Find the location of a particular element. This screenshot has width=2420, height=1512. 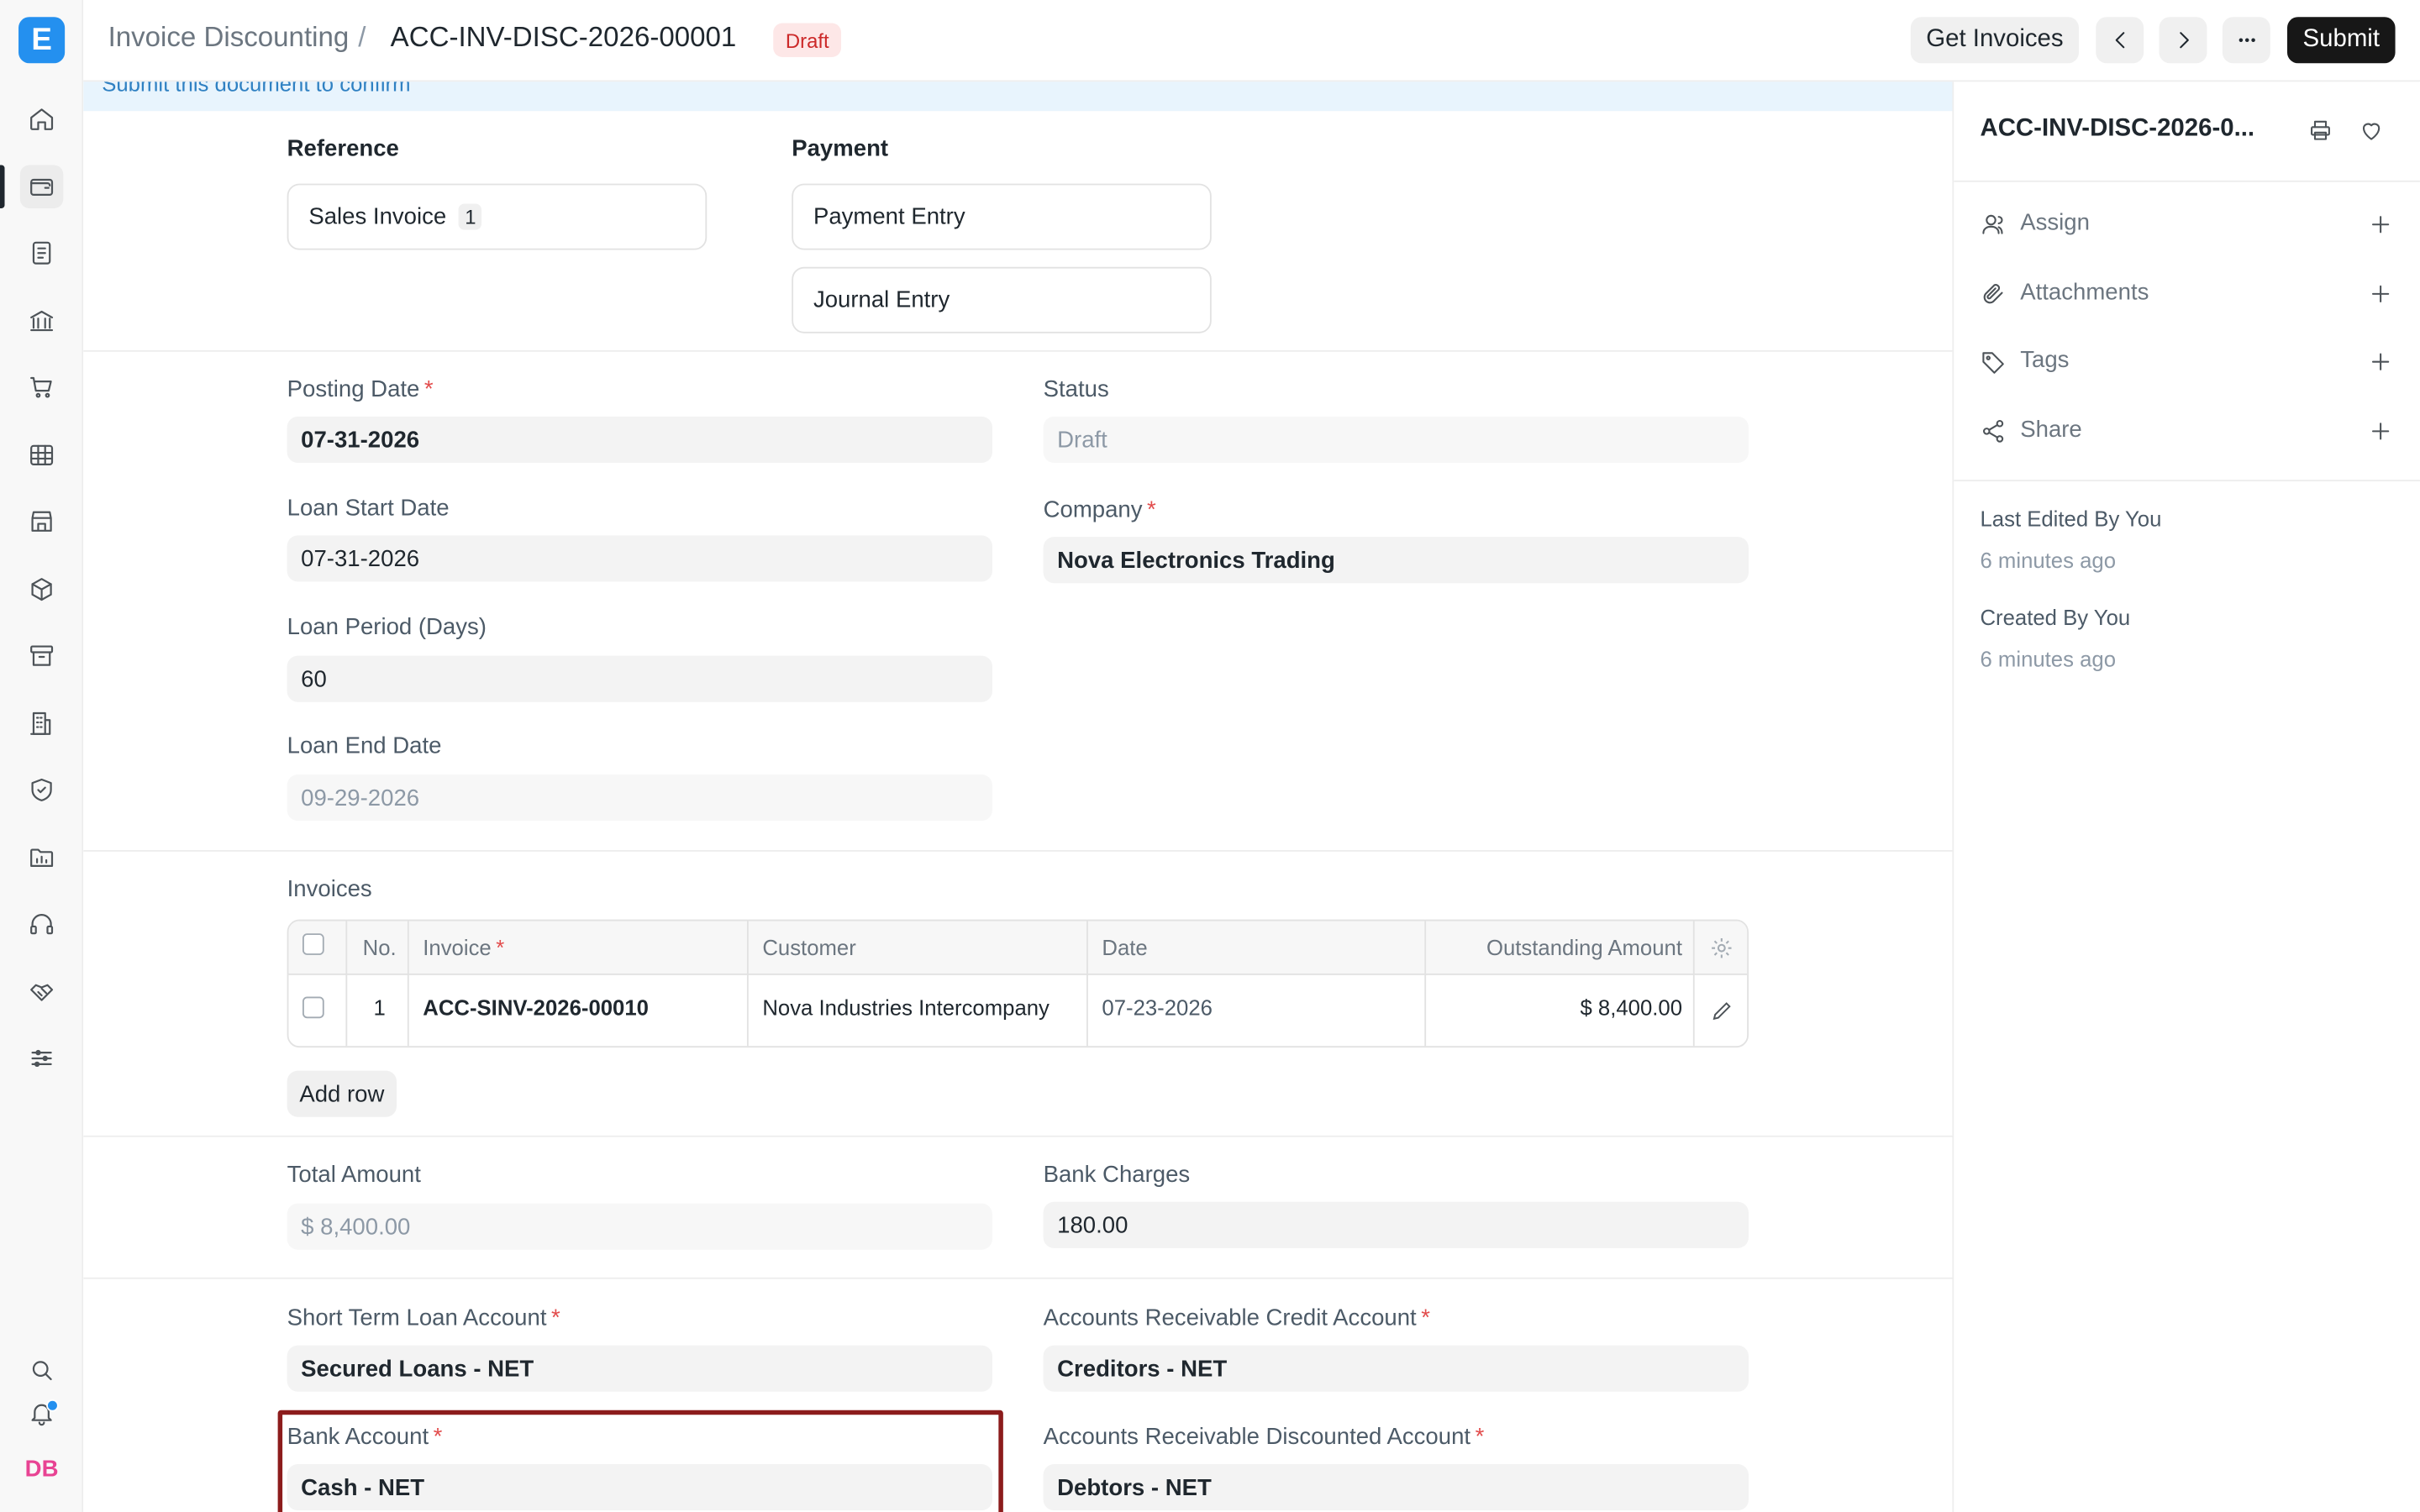

bell-icon is located at coordinates (41, 1413).